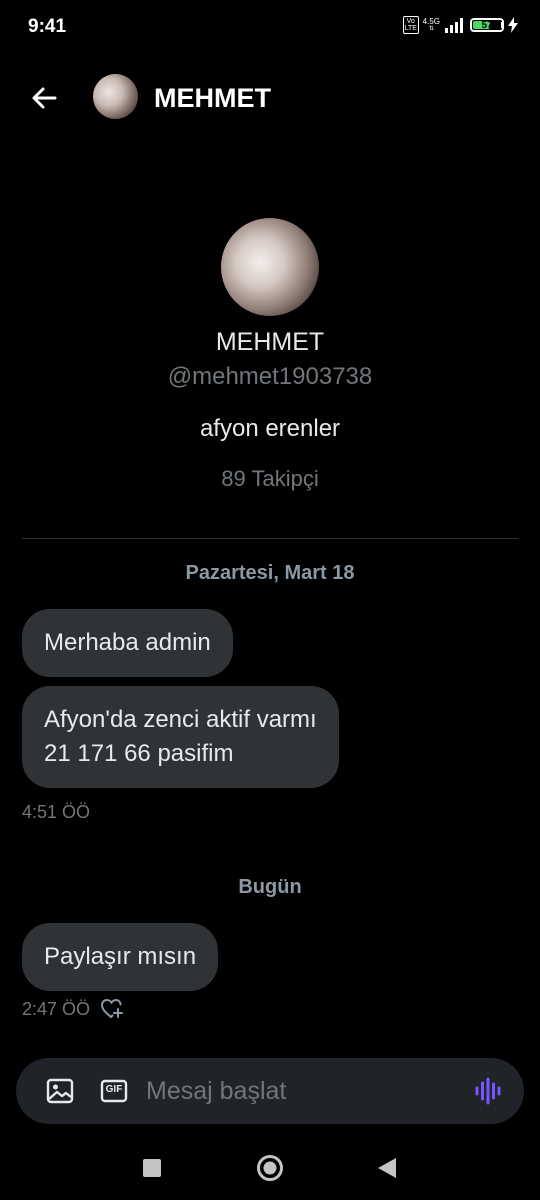 The height and width of the screenshot is (1200, 540). I want to click on conversation-header: MEHMET, so click(270, 98).